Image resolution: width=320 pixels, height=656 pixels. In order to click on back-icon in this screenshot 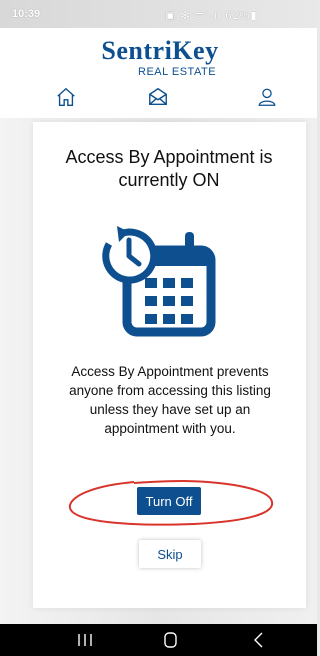, I will do `click(258, 640)`.